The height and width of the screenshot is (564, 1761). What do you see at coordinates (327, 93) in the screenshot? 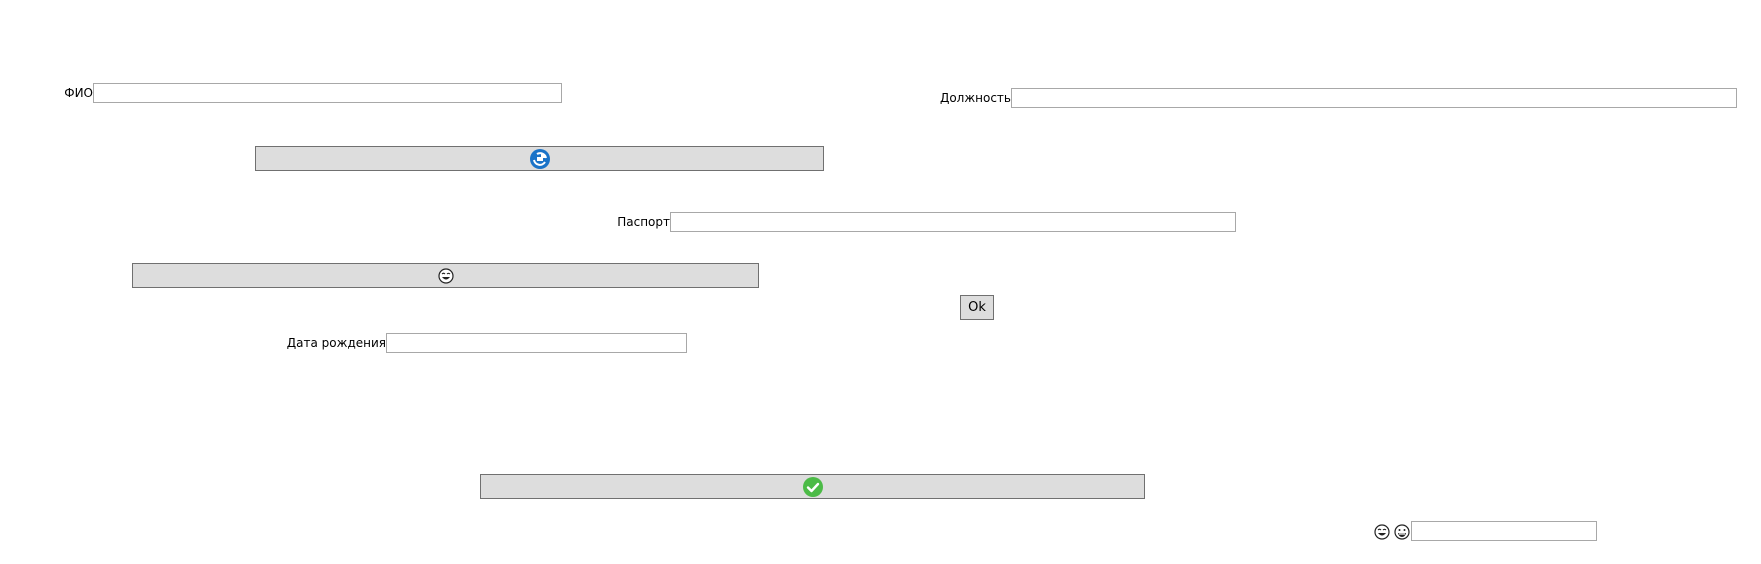
I see `fio-field` at bounding box center [327, 93].